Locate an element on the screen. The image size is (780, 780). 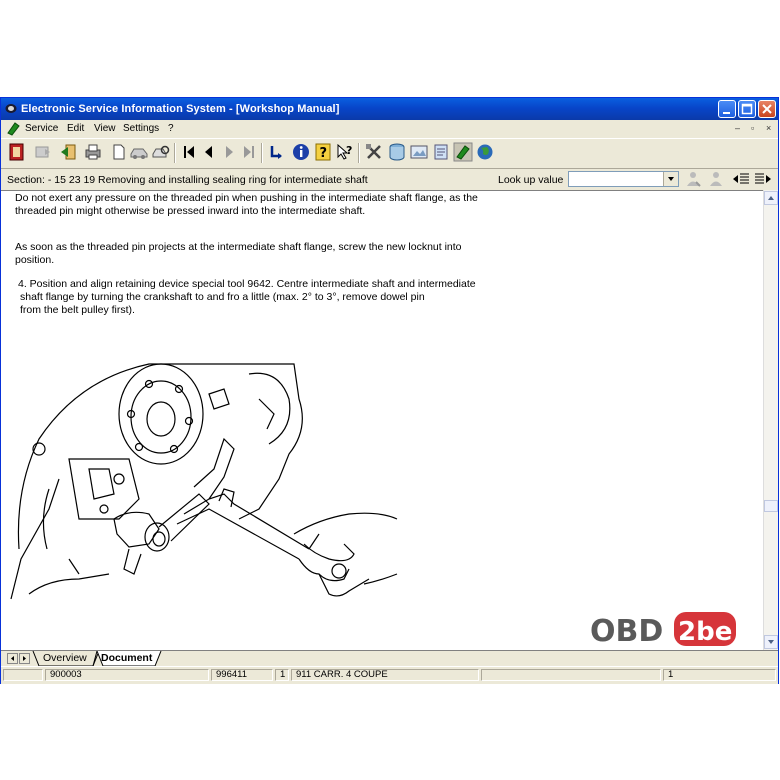
expand-list-button is located at coordinates (741, 179).